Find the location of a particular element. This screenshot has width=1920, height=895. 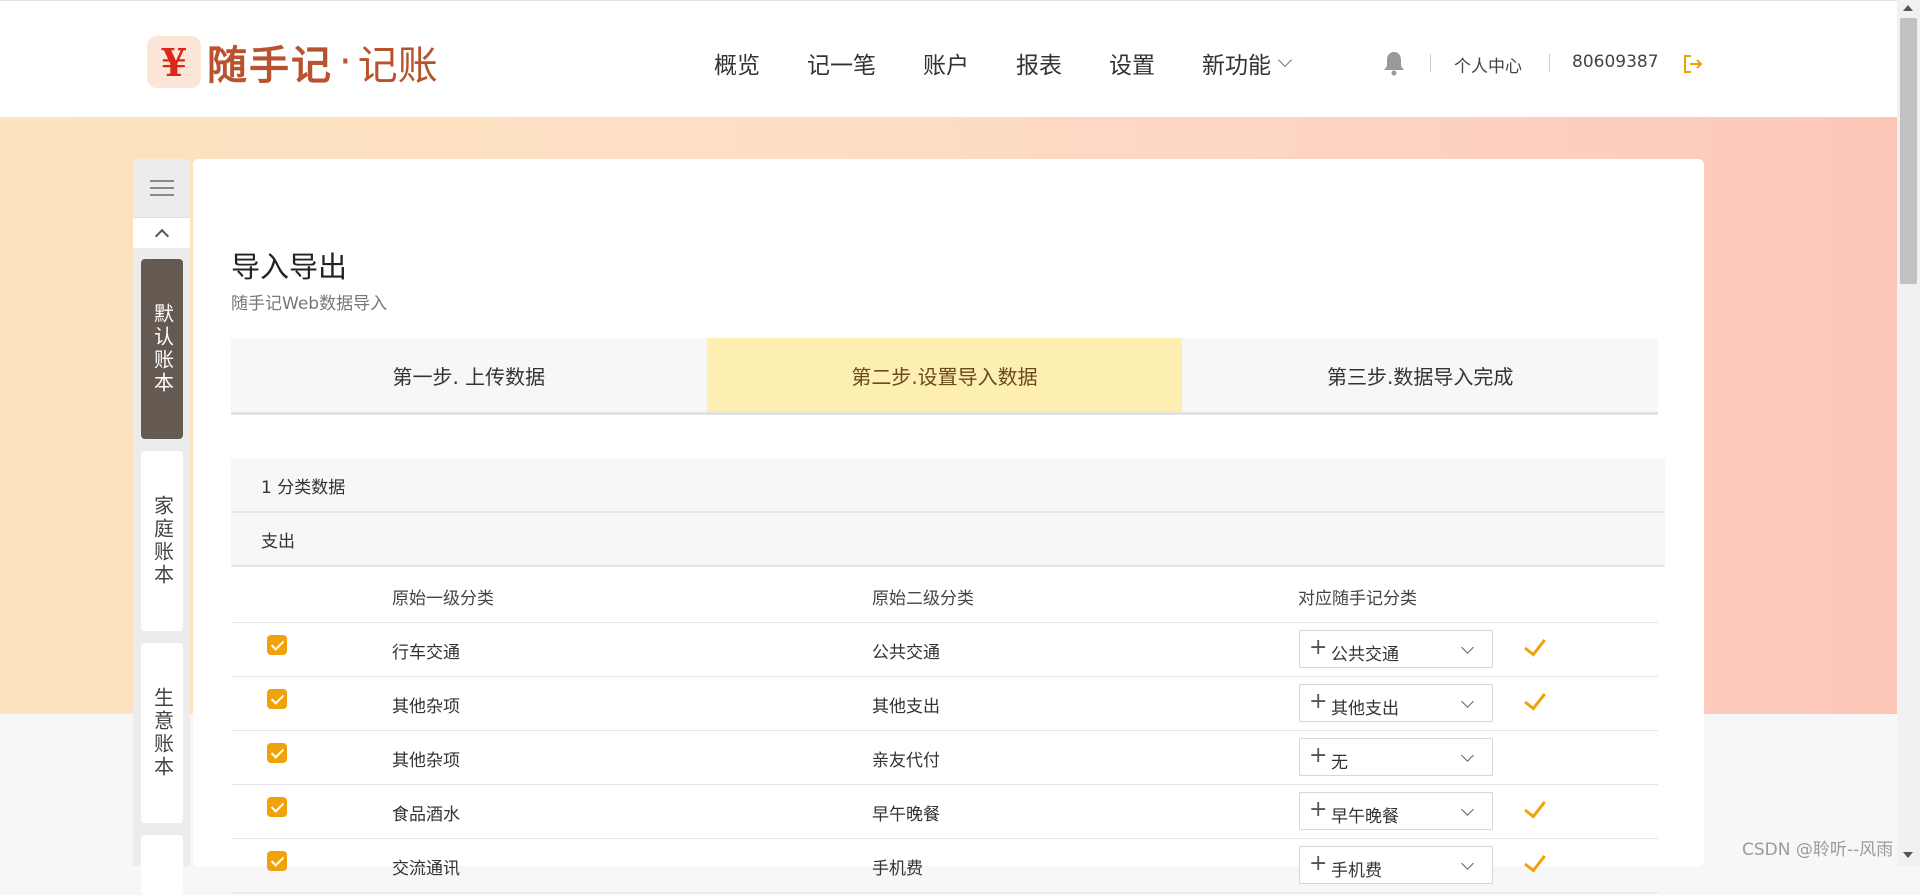

chevron-up-icon is located at coordinates (161, 233).